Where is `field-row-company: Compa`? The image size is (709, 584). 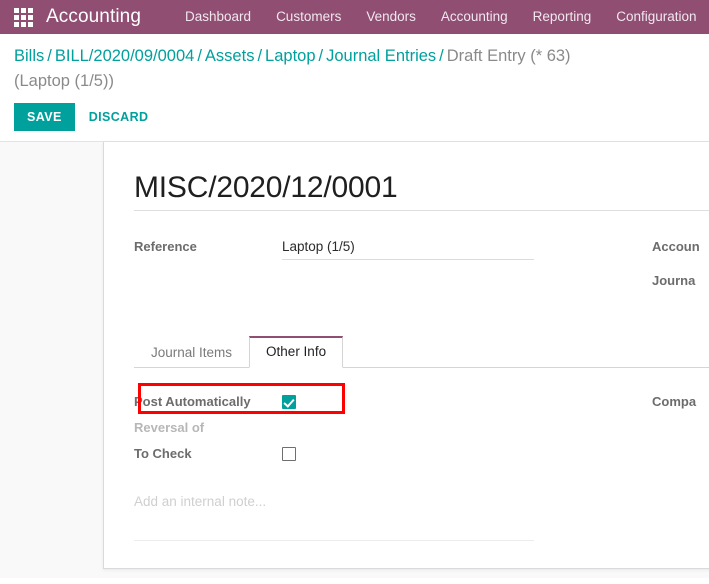 field-row-company: Compa is located at coordinates (680, 402).